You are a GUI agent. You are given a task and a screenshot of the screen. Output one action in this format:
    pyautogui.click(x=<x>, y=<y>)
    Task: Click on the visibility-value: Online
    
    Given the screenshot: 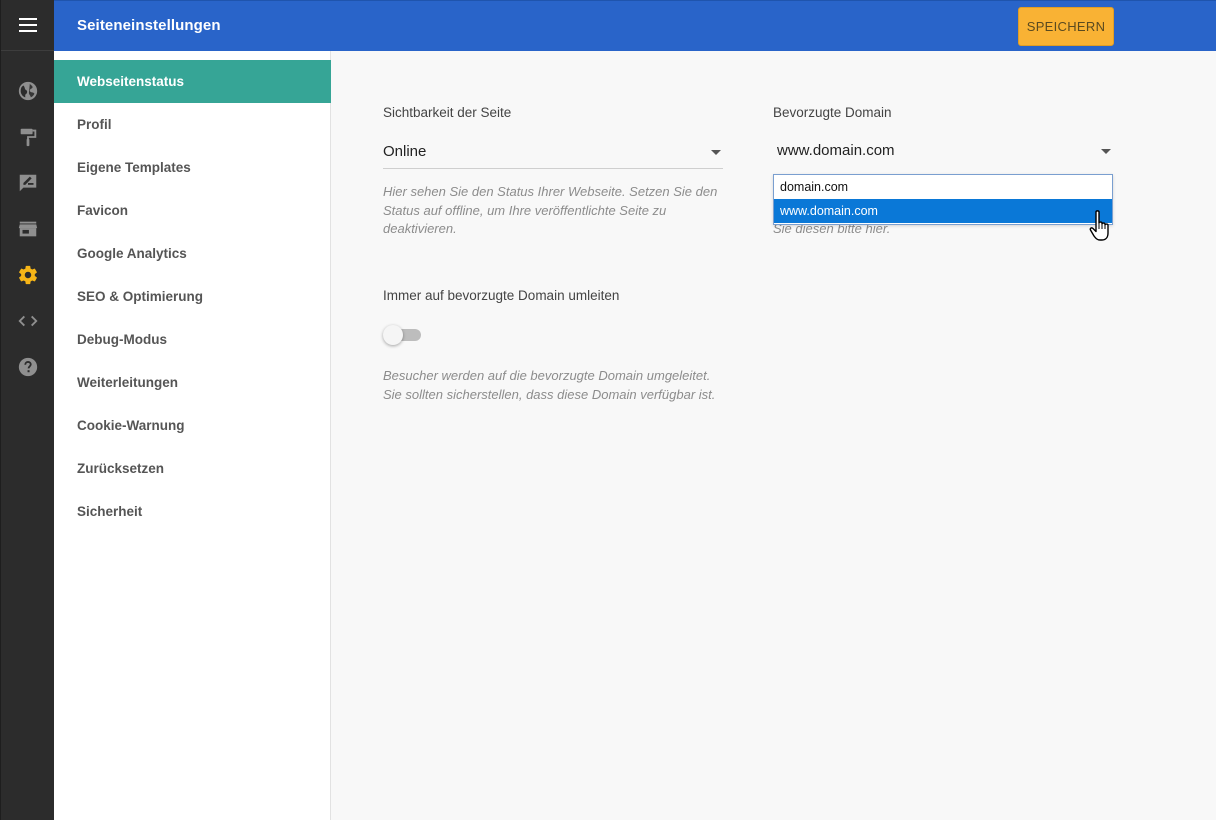 What is the action you would take?
    pyautogui.click(x=405, y=151)
    